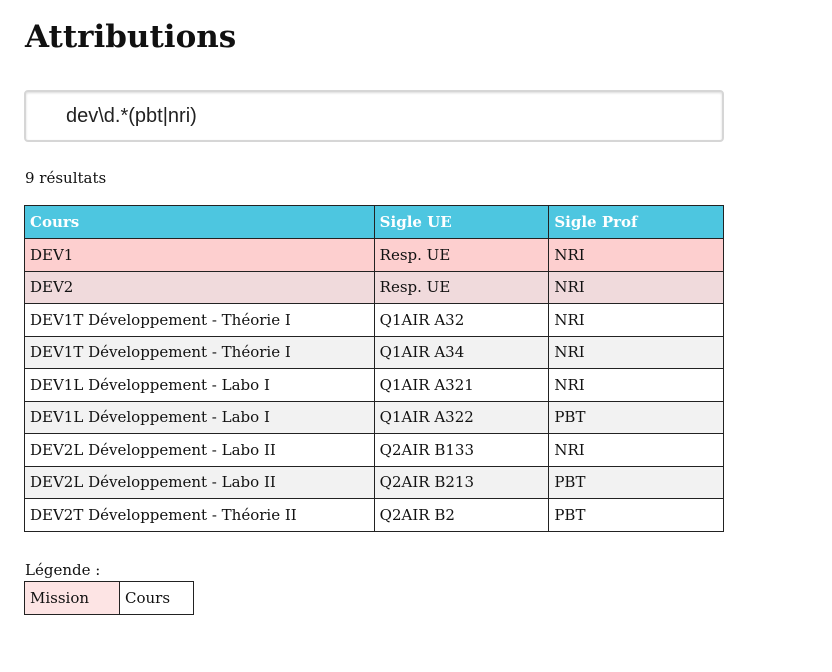  I want to click on column-header-cours: Cours, so click(199, 222).